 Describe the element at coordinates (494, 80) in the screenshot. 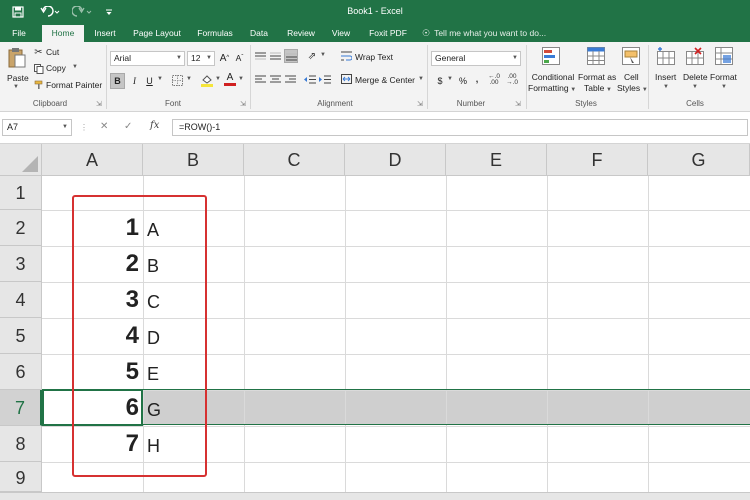

I see `increase-decimal-icon: ←.0.00` at that location.